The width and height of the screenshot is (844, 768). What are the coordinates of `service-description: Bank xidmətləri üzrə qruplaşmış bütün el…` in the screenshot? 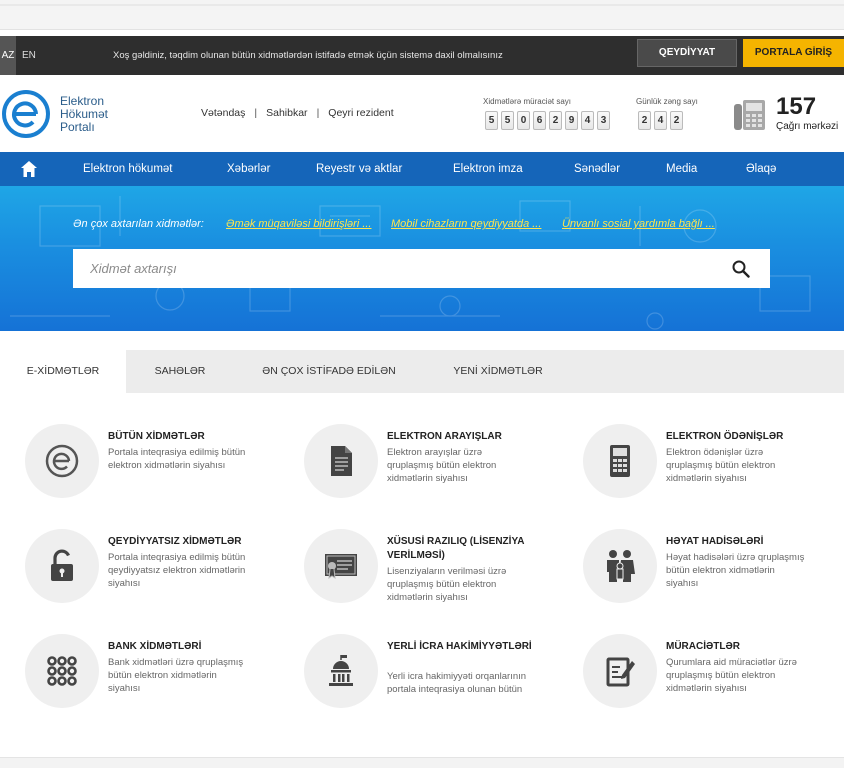 It's located at (176, 675).